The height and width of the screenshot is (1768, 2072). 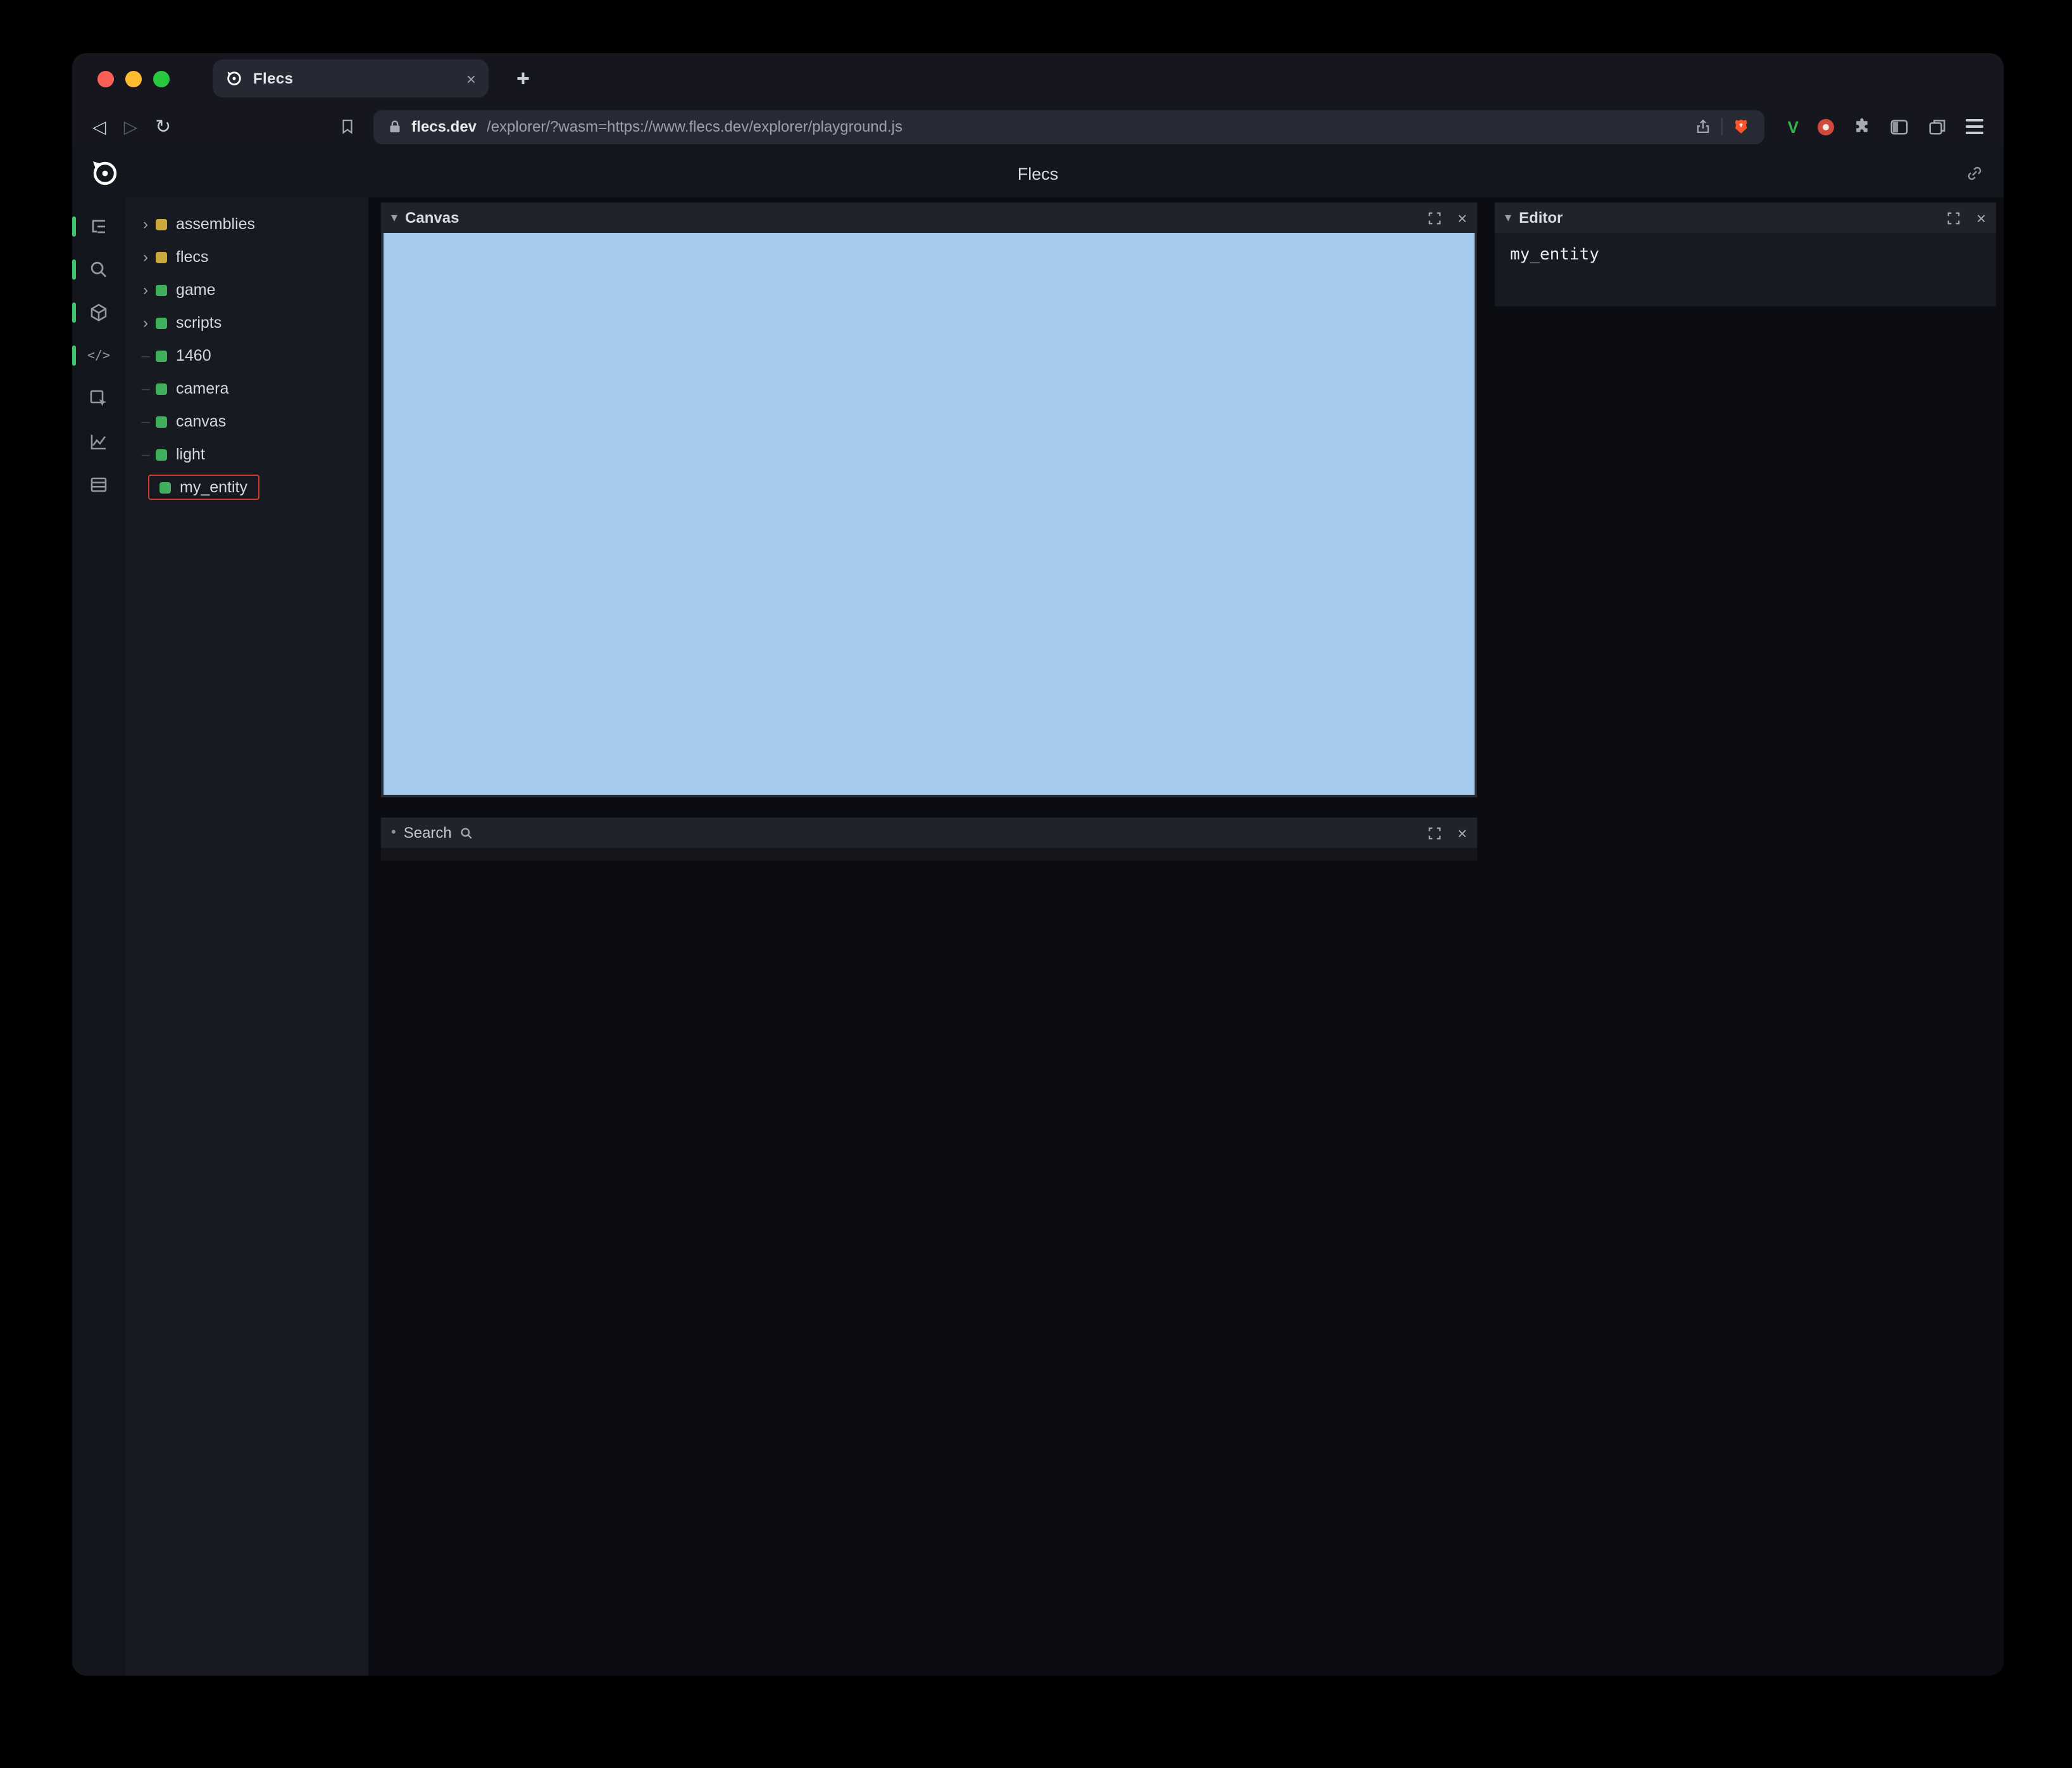 I want to click on tree-item-camera: – camera, so click(x=246, y=388).